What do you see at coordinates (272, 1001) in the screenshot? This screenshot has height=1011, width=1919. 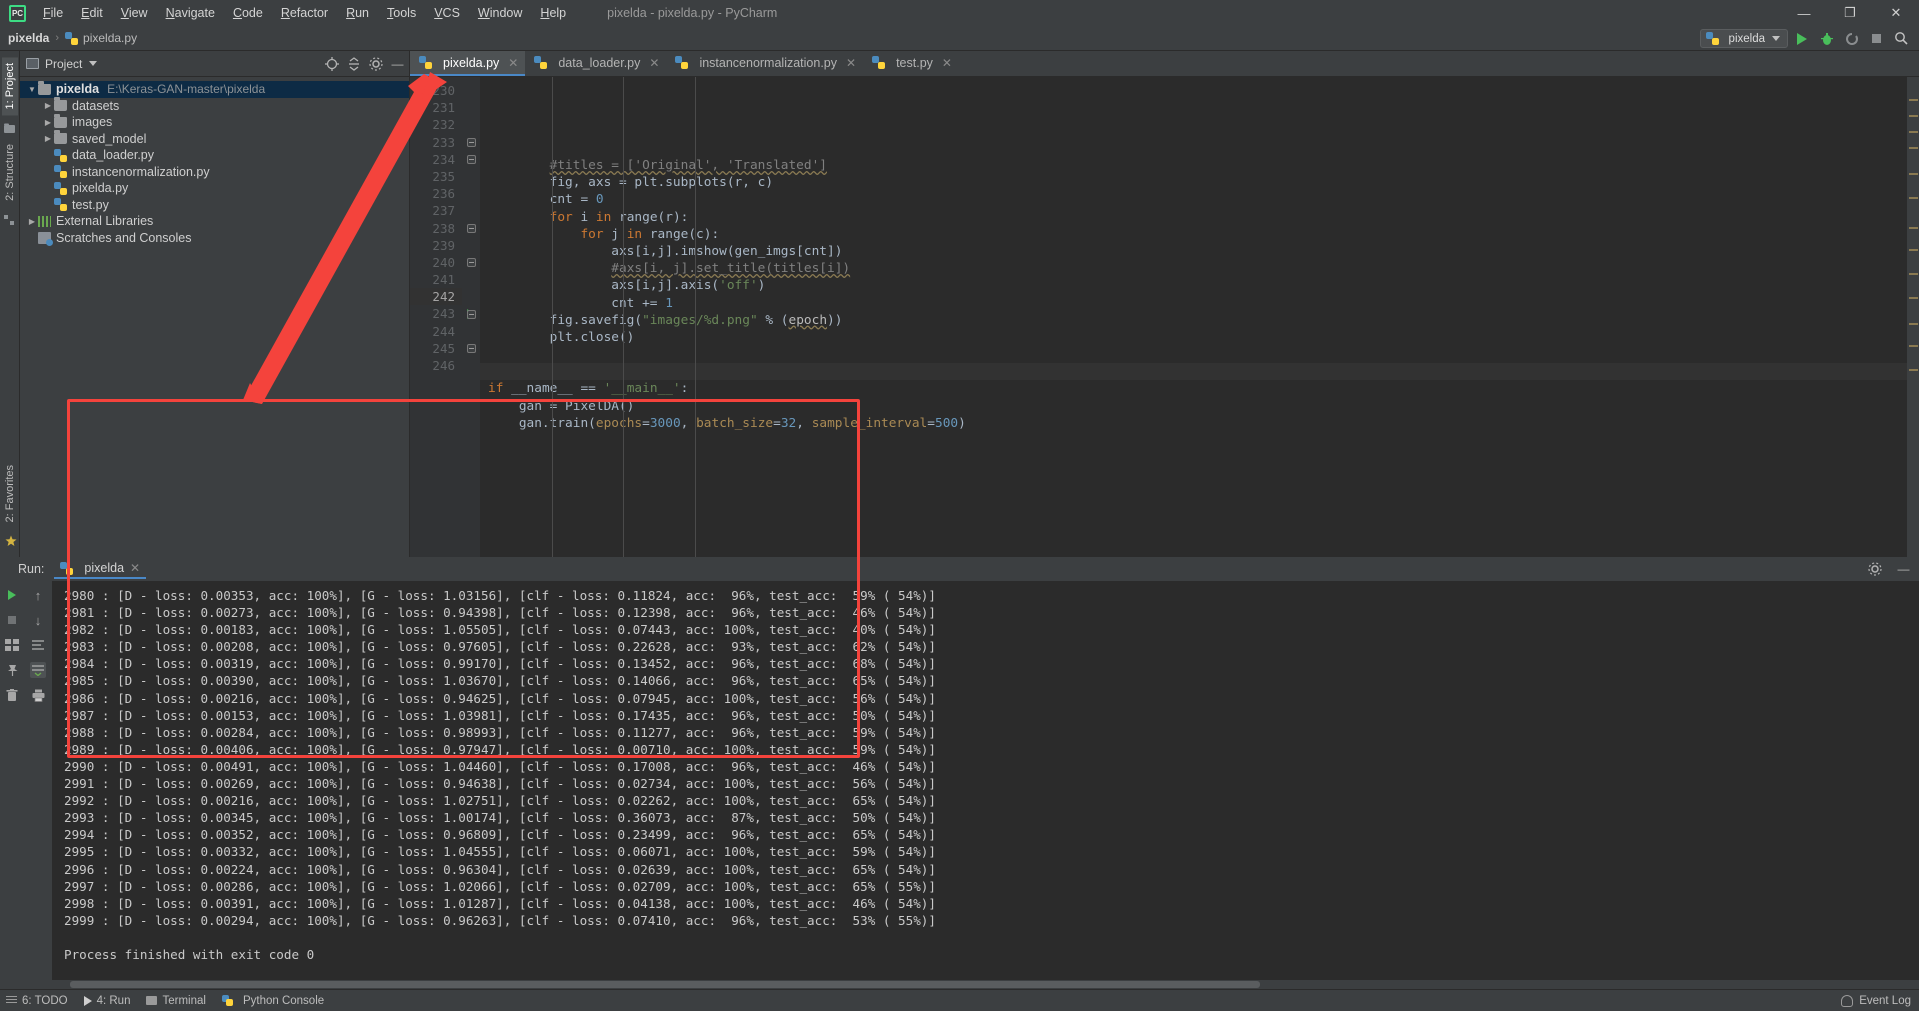 I see `status-item-python-console: Python Console` at bounding box center [272, 1001].